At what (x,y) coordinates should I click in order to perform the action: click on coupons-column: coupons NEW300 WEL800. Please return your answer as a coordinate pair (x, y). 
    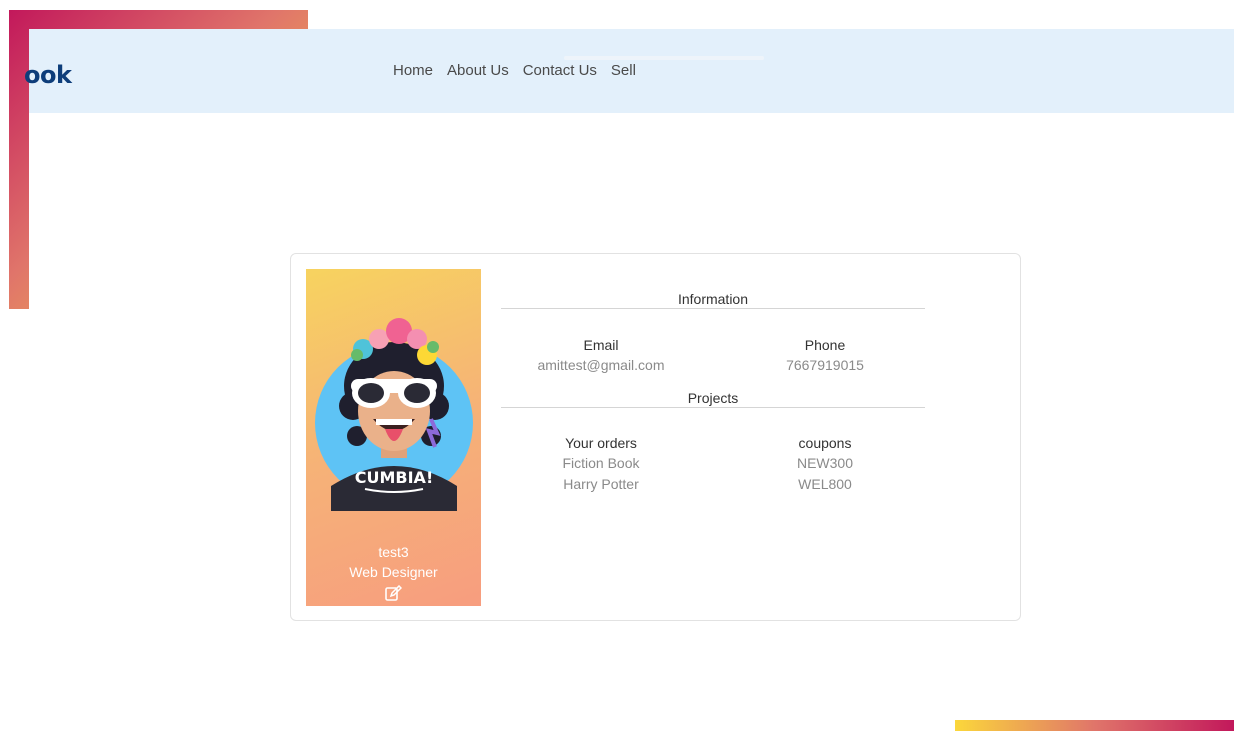
    Looking at the image, I should click on (825, 464).